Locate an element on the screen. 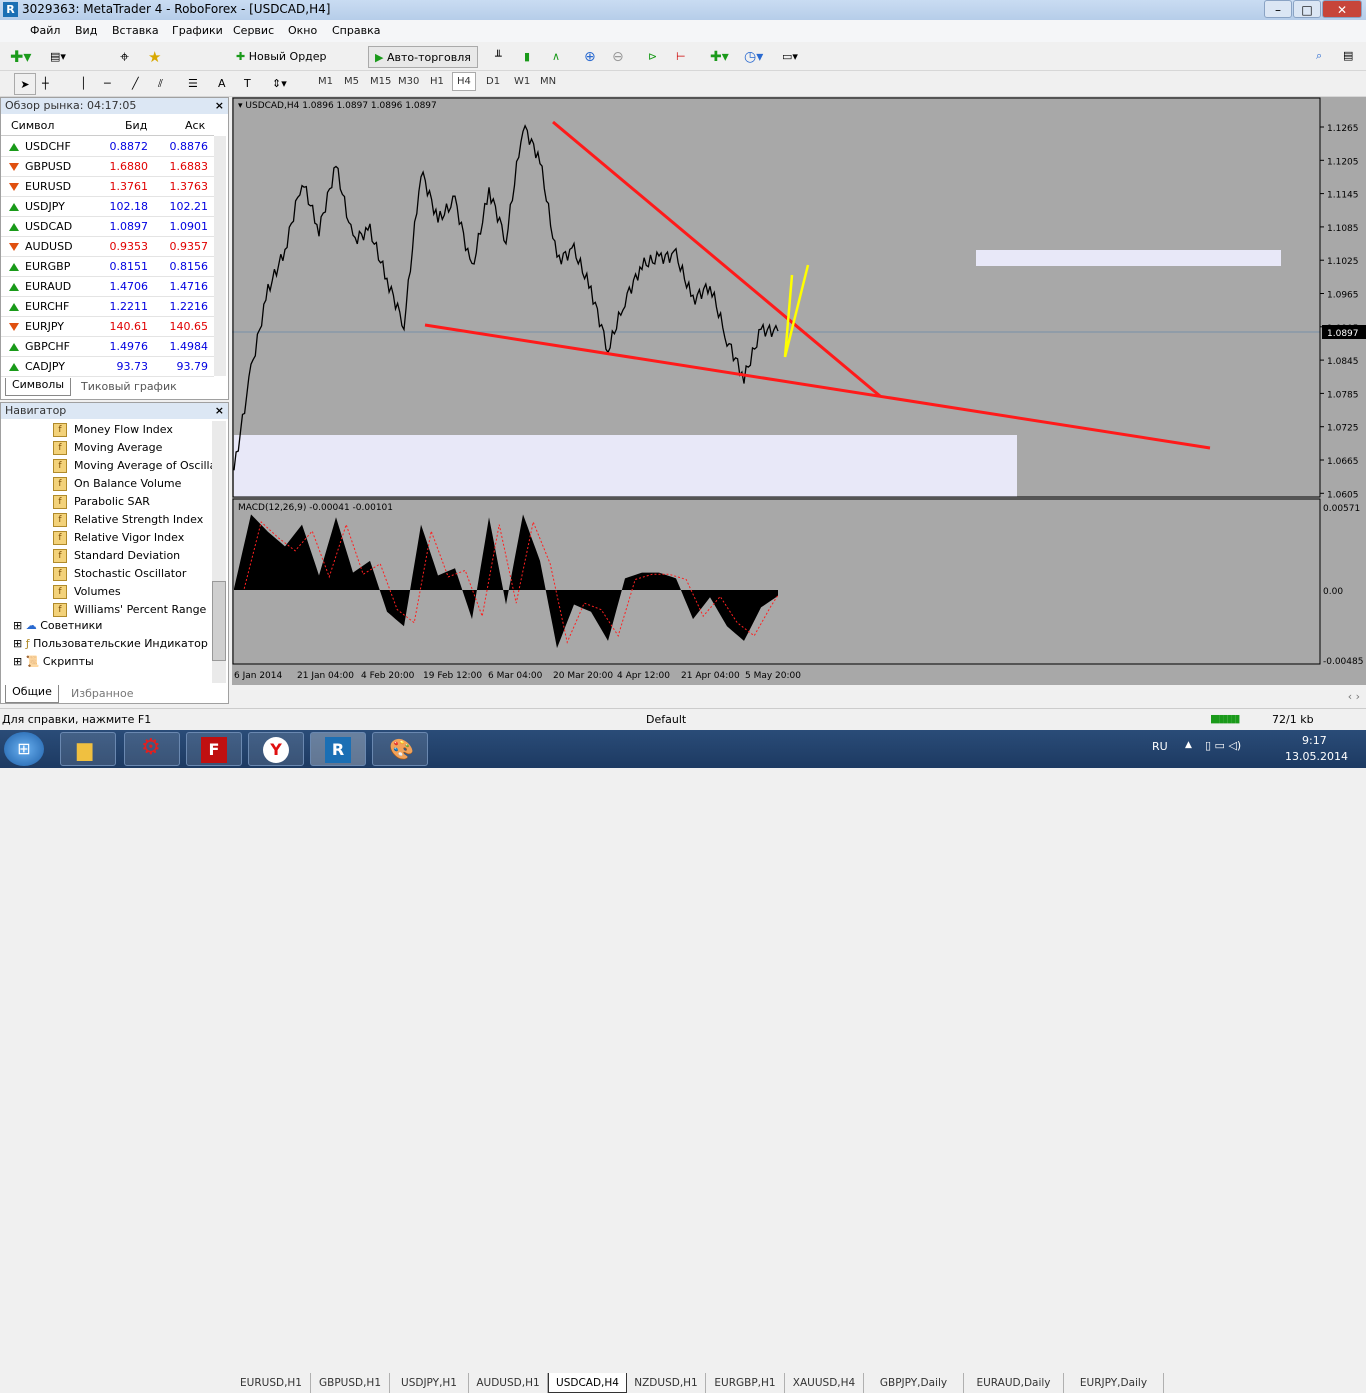  search-icon: ⌕ is located at coordinates (1319, 56).